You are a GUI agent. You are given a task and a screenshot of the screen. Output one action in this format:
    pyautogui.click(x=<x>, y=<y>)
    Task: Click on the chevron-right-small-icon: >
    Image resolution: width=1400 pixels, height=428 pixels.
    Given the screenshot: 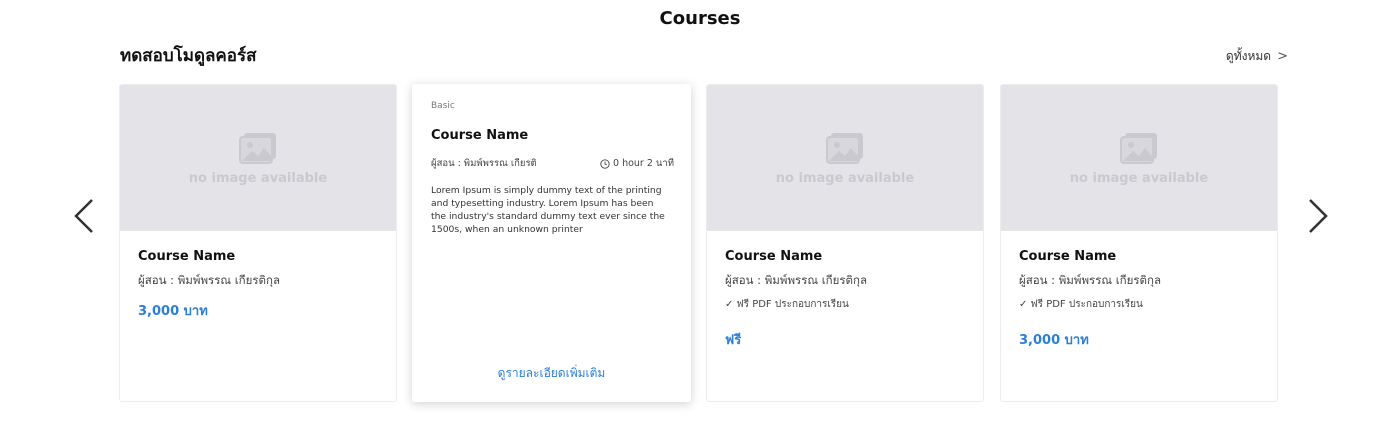 What is the action you would take?
    pyautogui.click(x=1282, y=56)
    